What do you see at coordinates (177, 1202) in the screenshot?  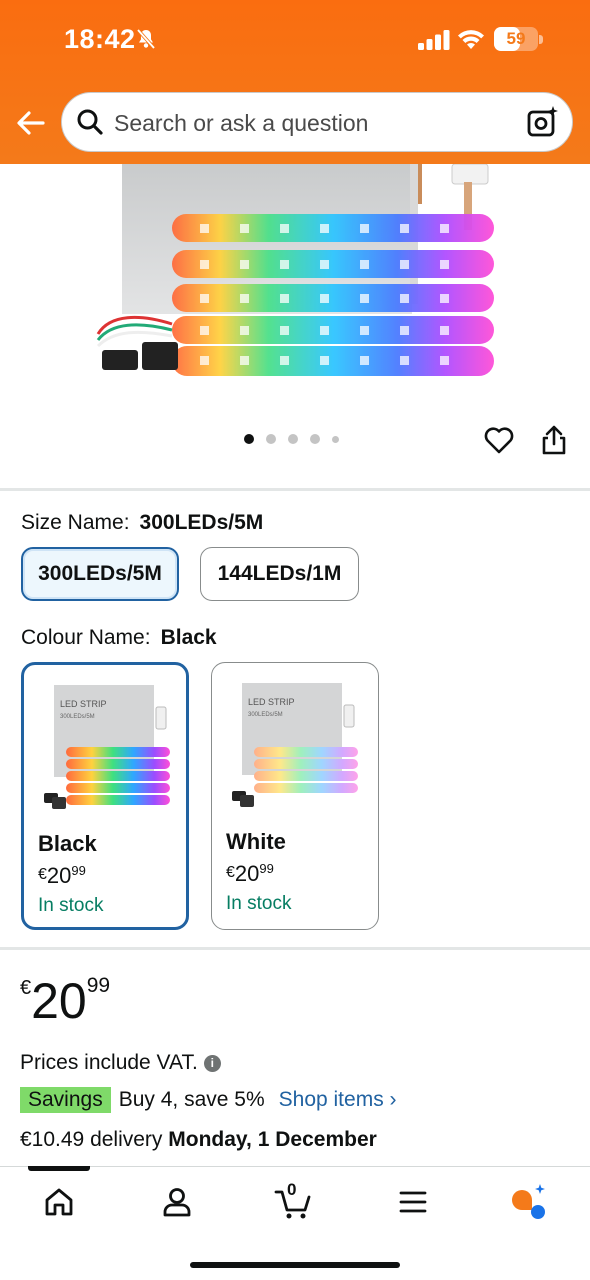 I see `account-icon` at bounding box center [177, 1202].